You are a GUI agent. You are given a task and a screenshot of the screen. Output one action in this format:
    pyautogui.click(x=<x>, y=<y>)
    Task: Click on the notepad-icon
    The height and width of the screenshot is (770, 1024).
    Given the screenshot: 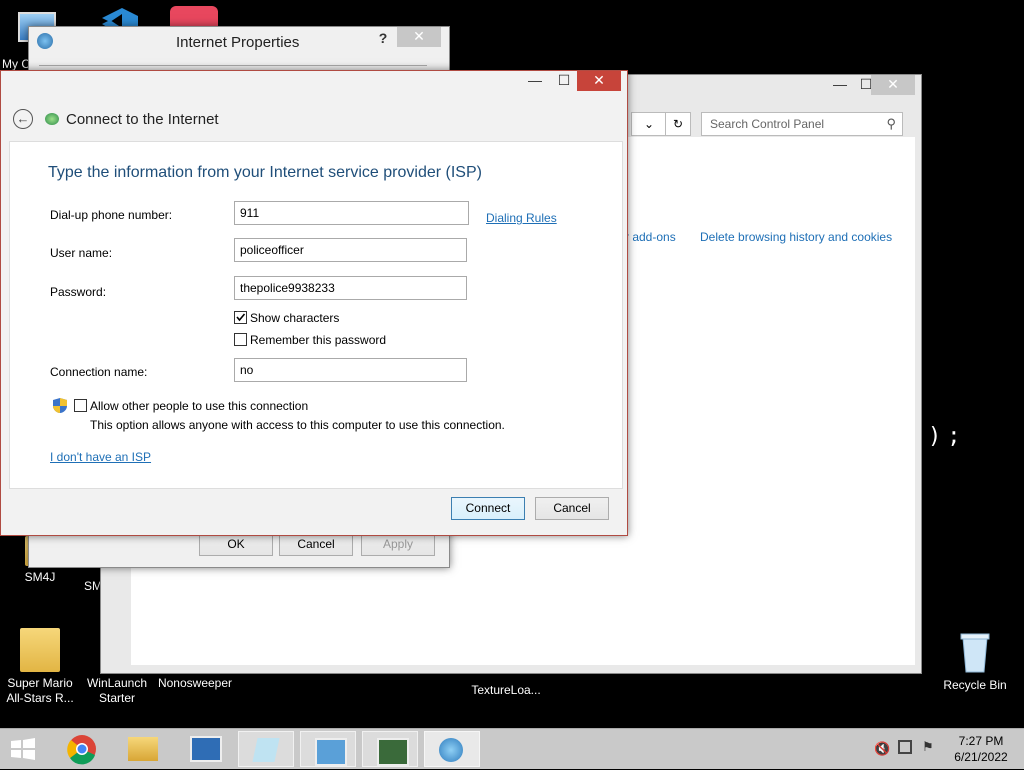 What is the action you would take?
    pyautogui.click(x=266, y=750)
    